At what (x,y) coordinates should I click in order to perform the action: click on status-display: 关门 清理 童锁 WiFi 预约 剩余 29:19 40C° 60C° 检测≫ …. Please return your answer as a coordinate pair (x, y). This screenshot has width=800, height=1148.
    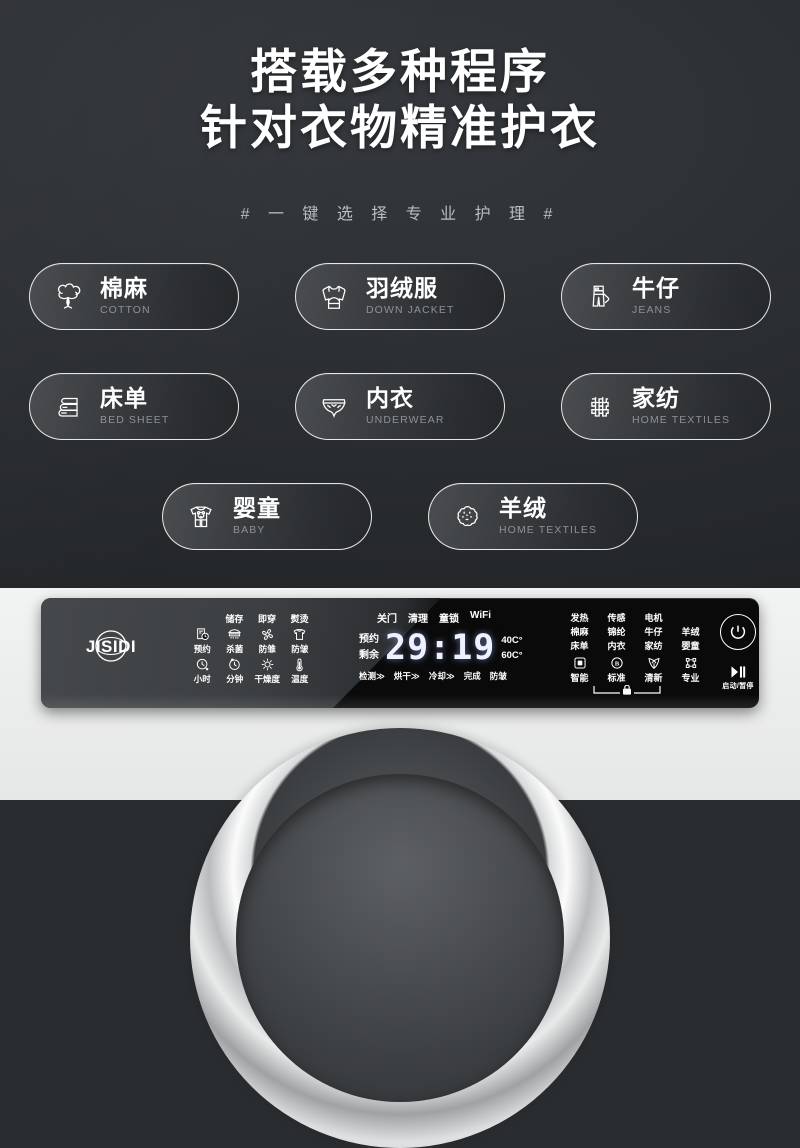
    Looking at the image, I should click on (449, 654).